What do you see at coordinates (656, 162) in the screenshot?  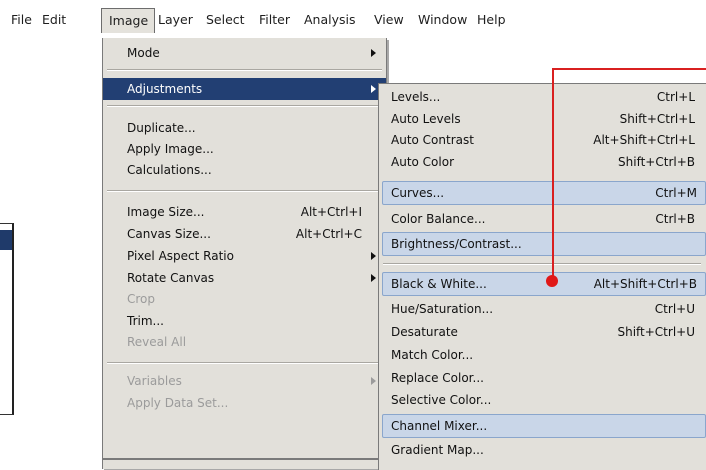 I see `shortcut-label: Shift+Ctrl+B` at bounding box center [656, 162].